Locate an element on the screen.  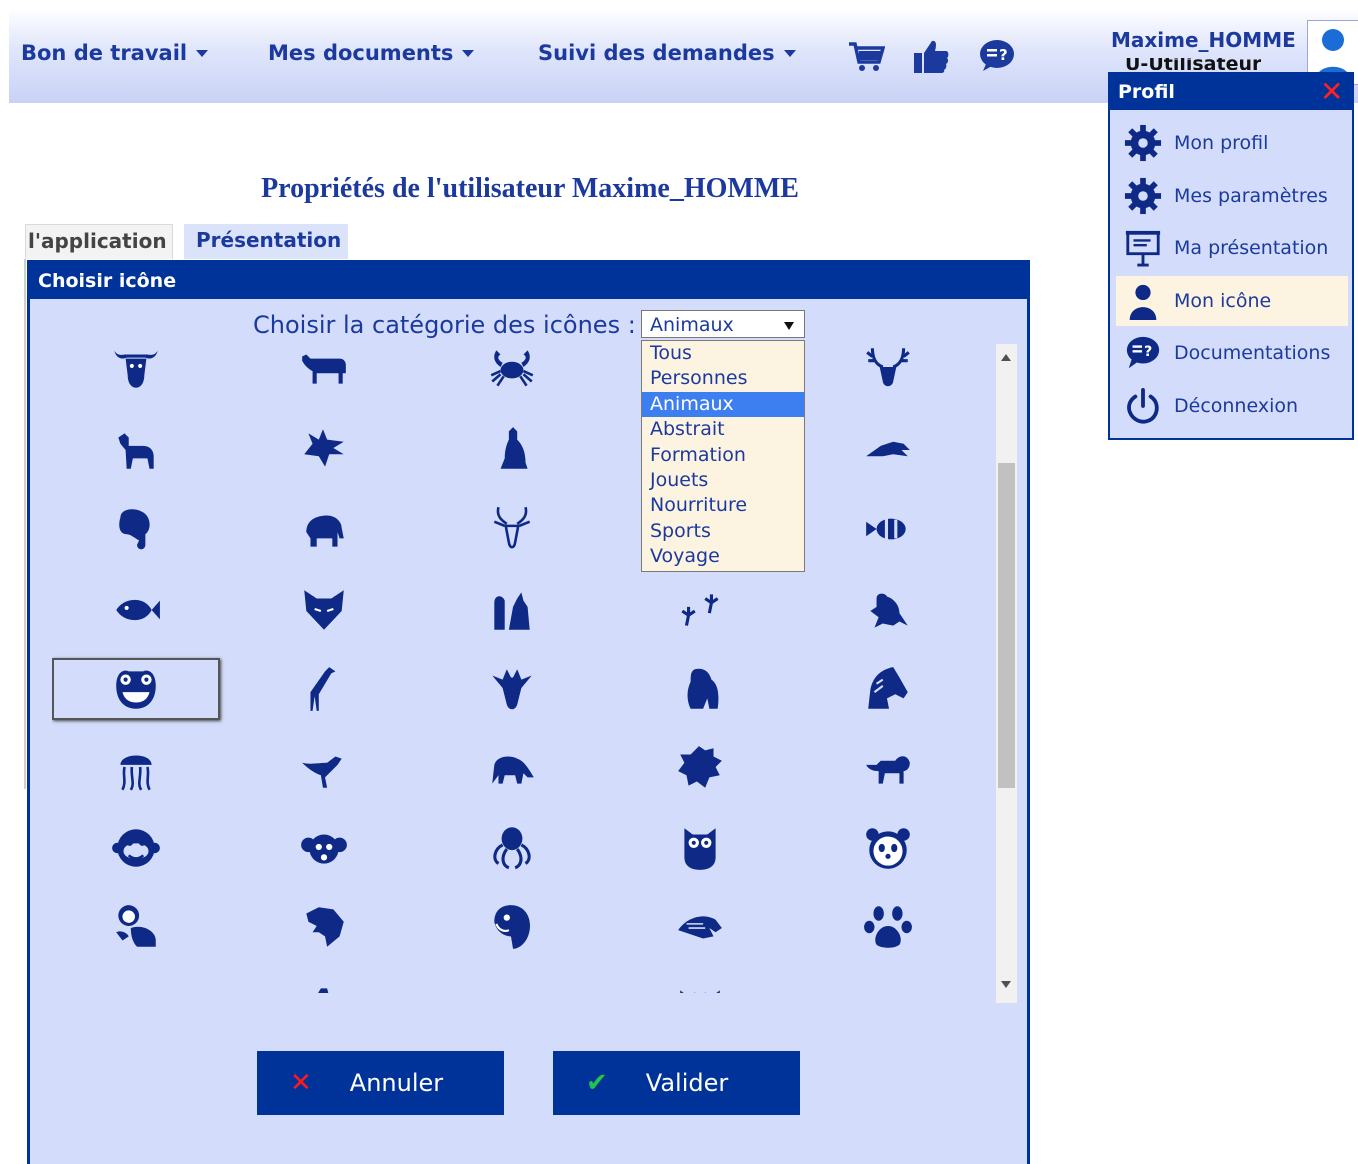
icon-cell-selected is located at coordinates (136, 689).